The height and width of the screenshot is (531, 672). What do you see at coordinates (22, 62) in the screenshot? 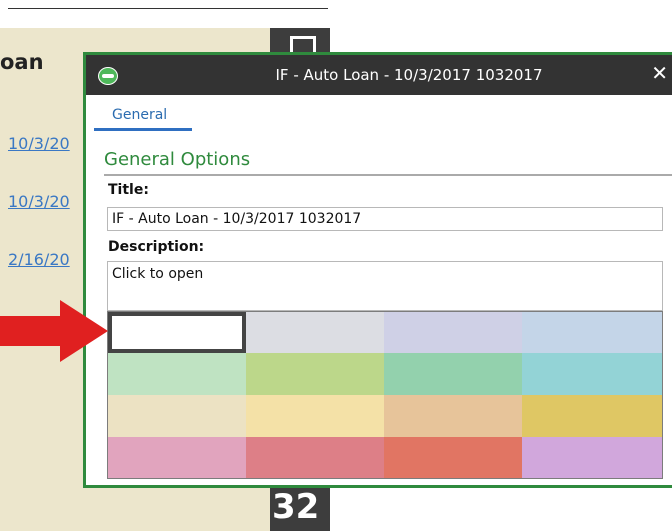
I see `background-page-title: oan` at bounding box center [22, 62].